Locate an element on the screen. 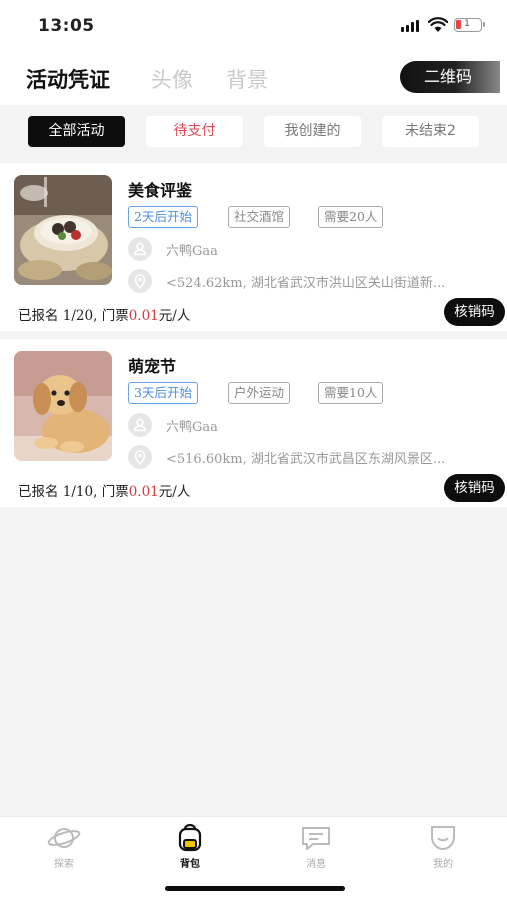  filter-my-created: 我创建的 is located at coordinates (312, 131).